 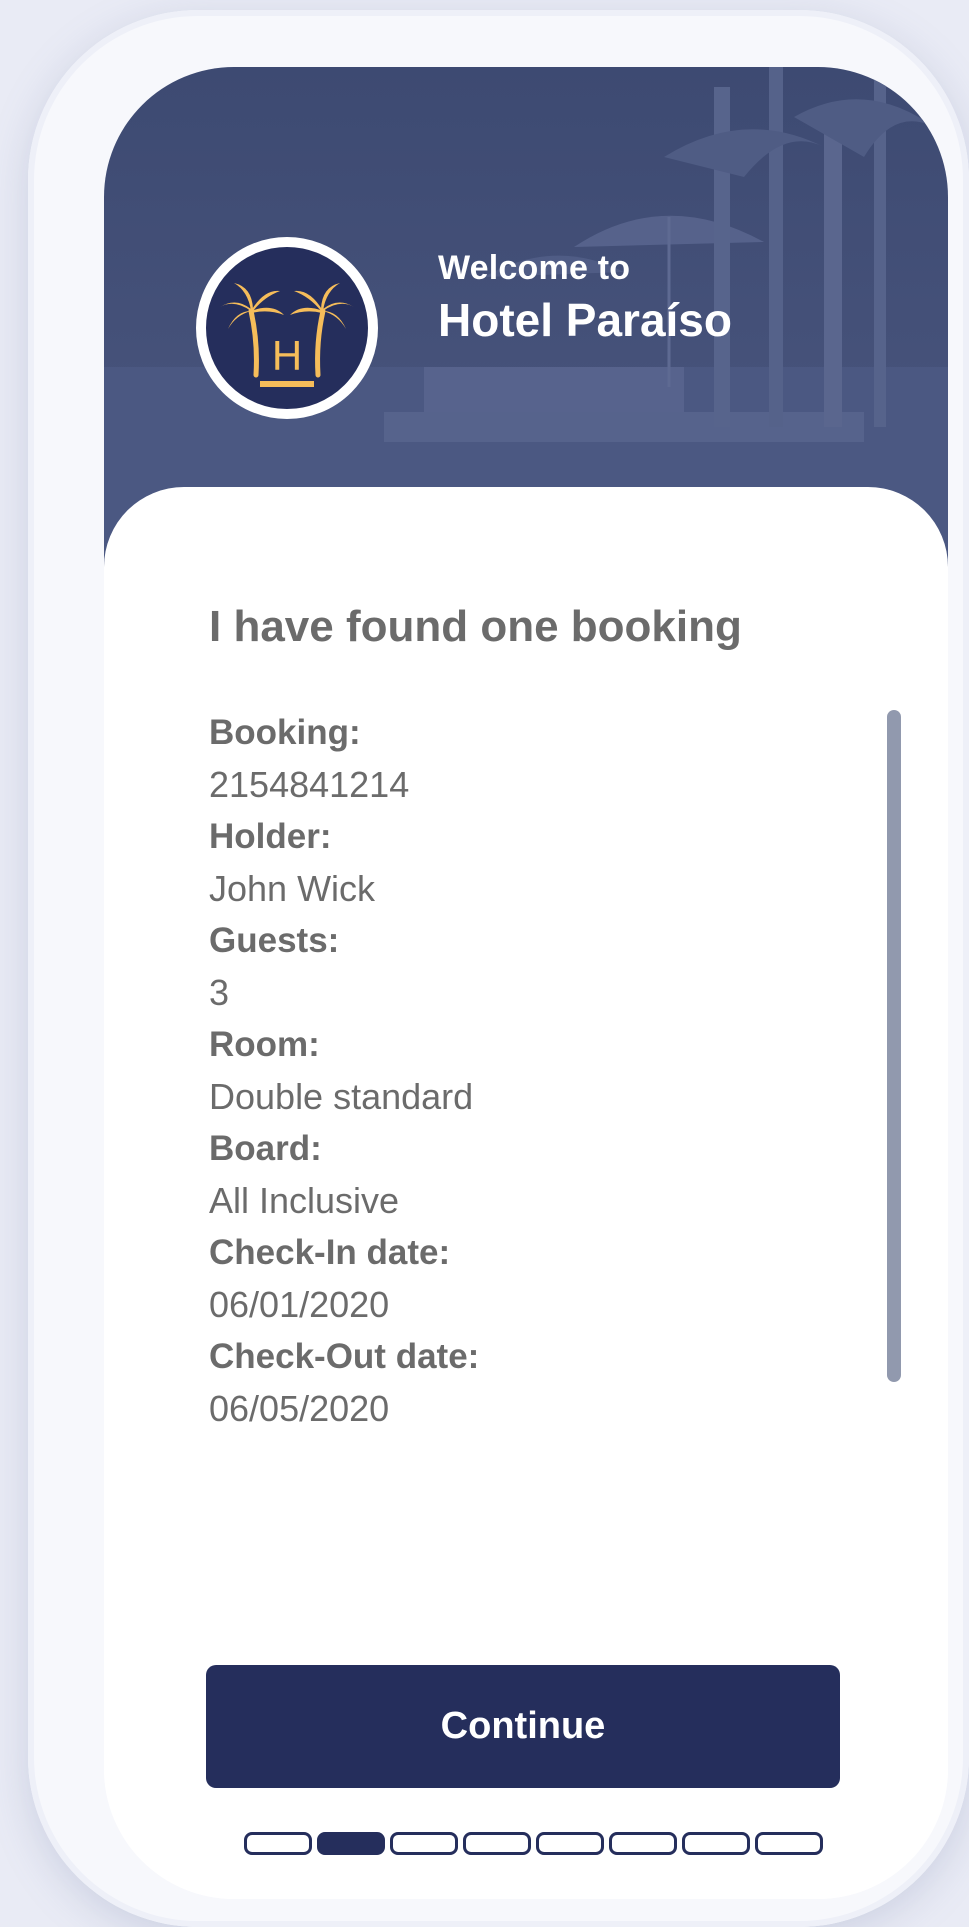 What do you see at coordinates (533, 1843) in the screenshot?
I see `step-progress-indicator` at bounding box center [533, 1843].